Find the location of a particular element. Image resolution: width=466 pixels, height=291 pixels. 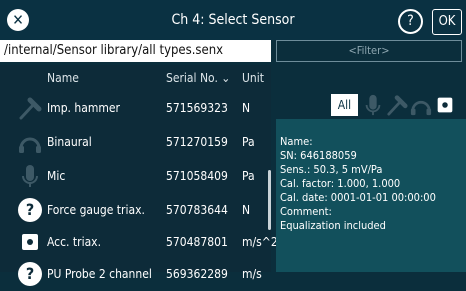

sensor-name: Acc. triax. is located at coordinates (74, 242).